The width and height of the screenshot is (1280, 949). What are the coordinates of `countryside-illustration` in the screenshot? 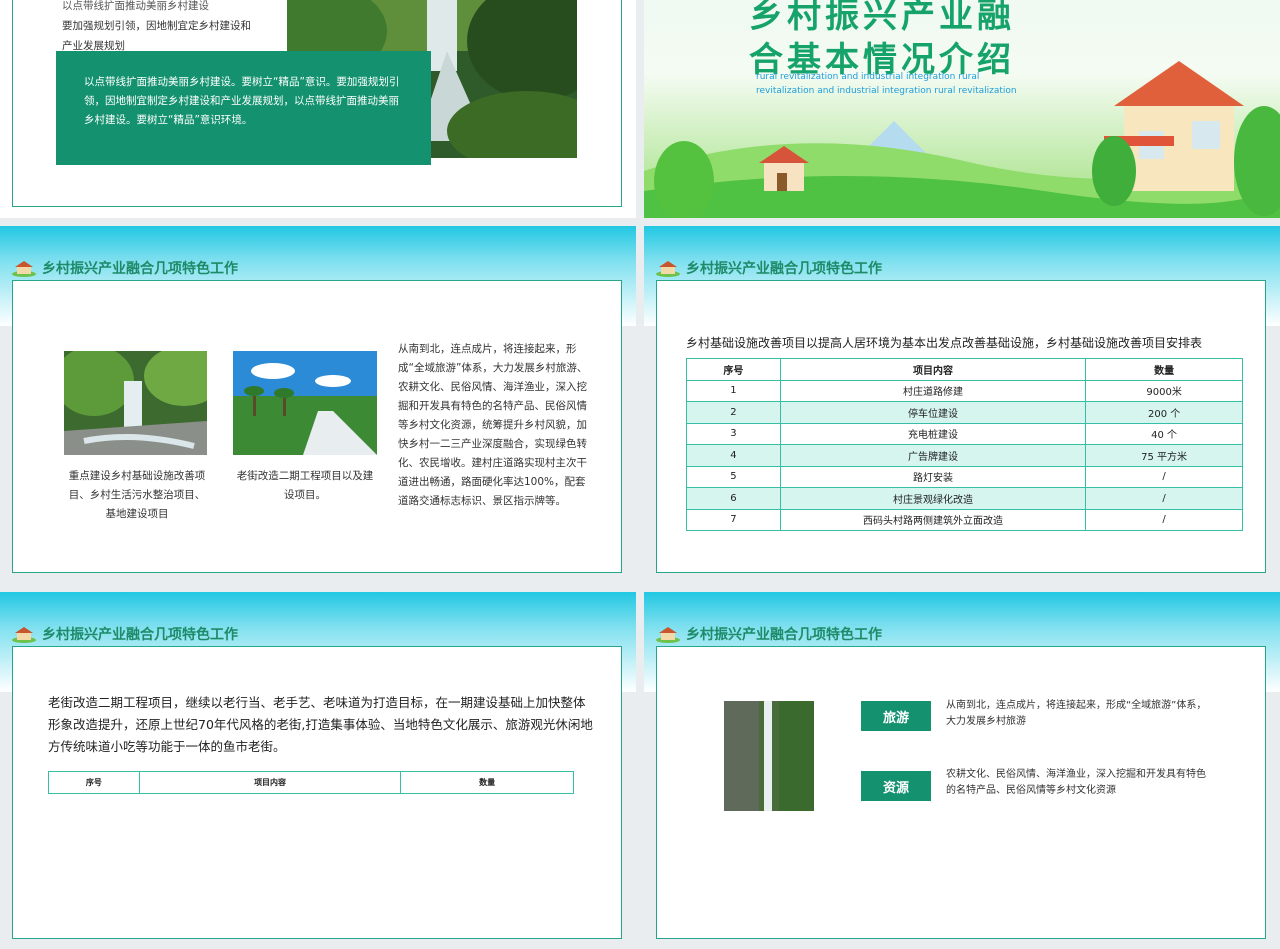 It's located at (962, 139).